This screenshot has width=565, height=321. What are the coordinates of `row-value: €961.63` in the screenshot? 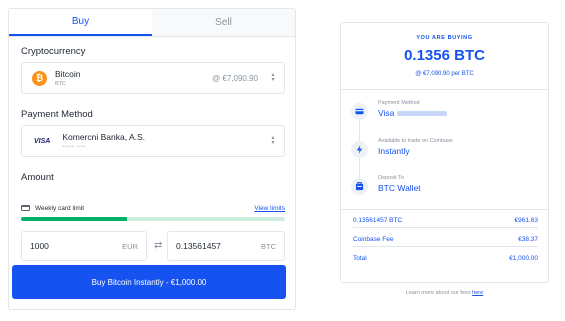 It's located at (526, 220).